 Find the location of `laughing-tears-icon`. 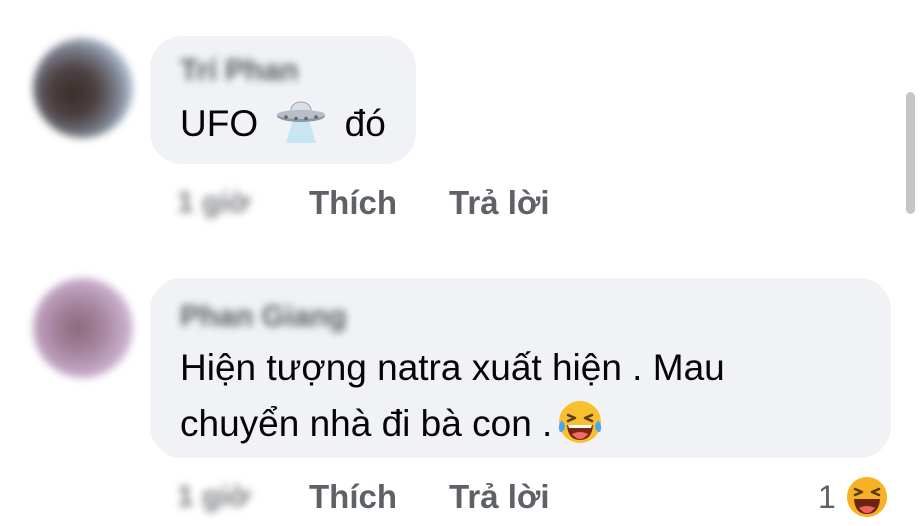

laughing-tears-icon is located at coordinates (580, 422).